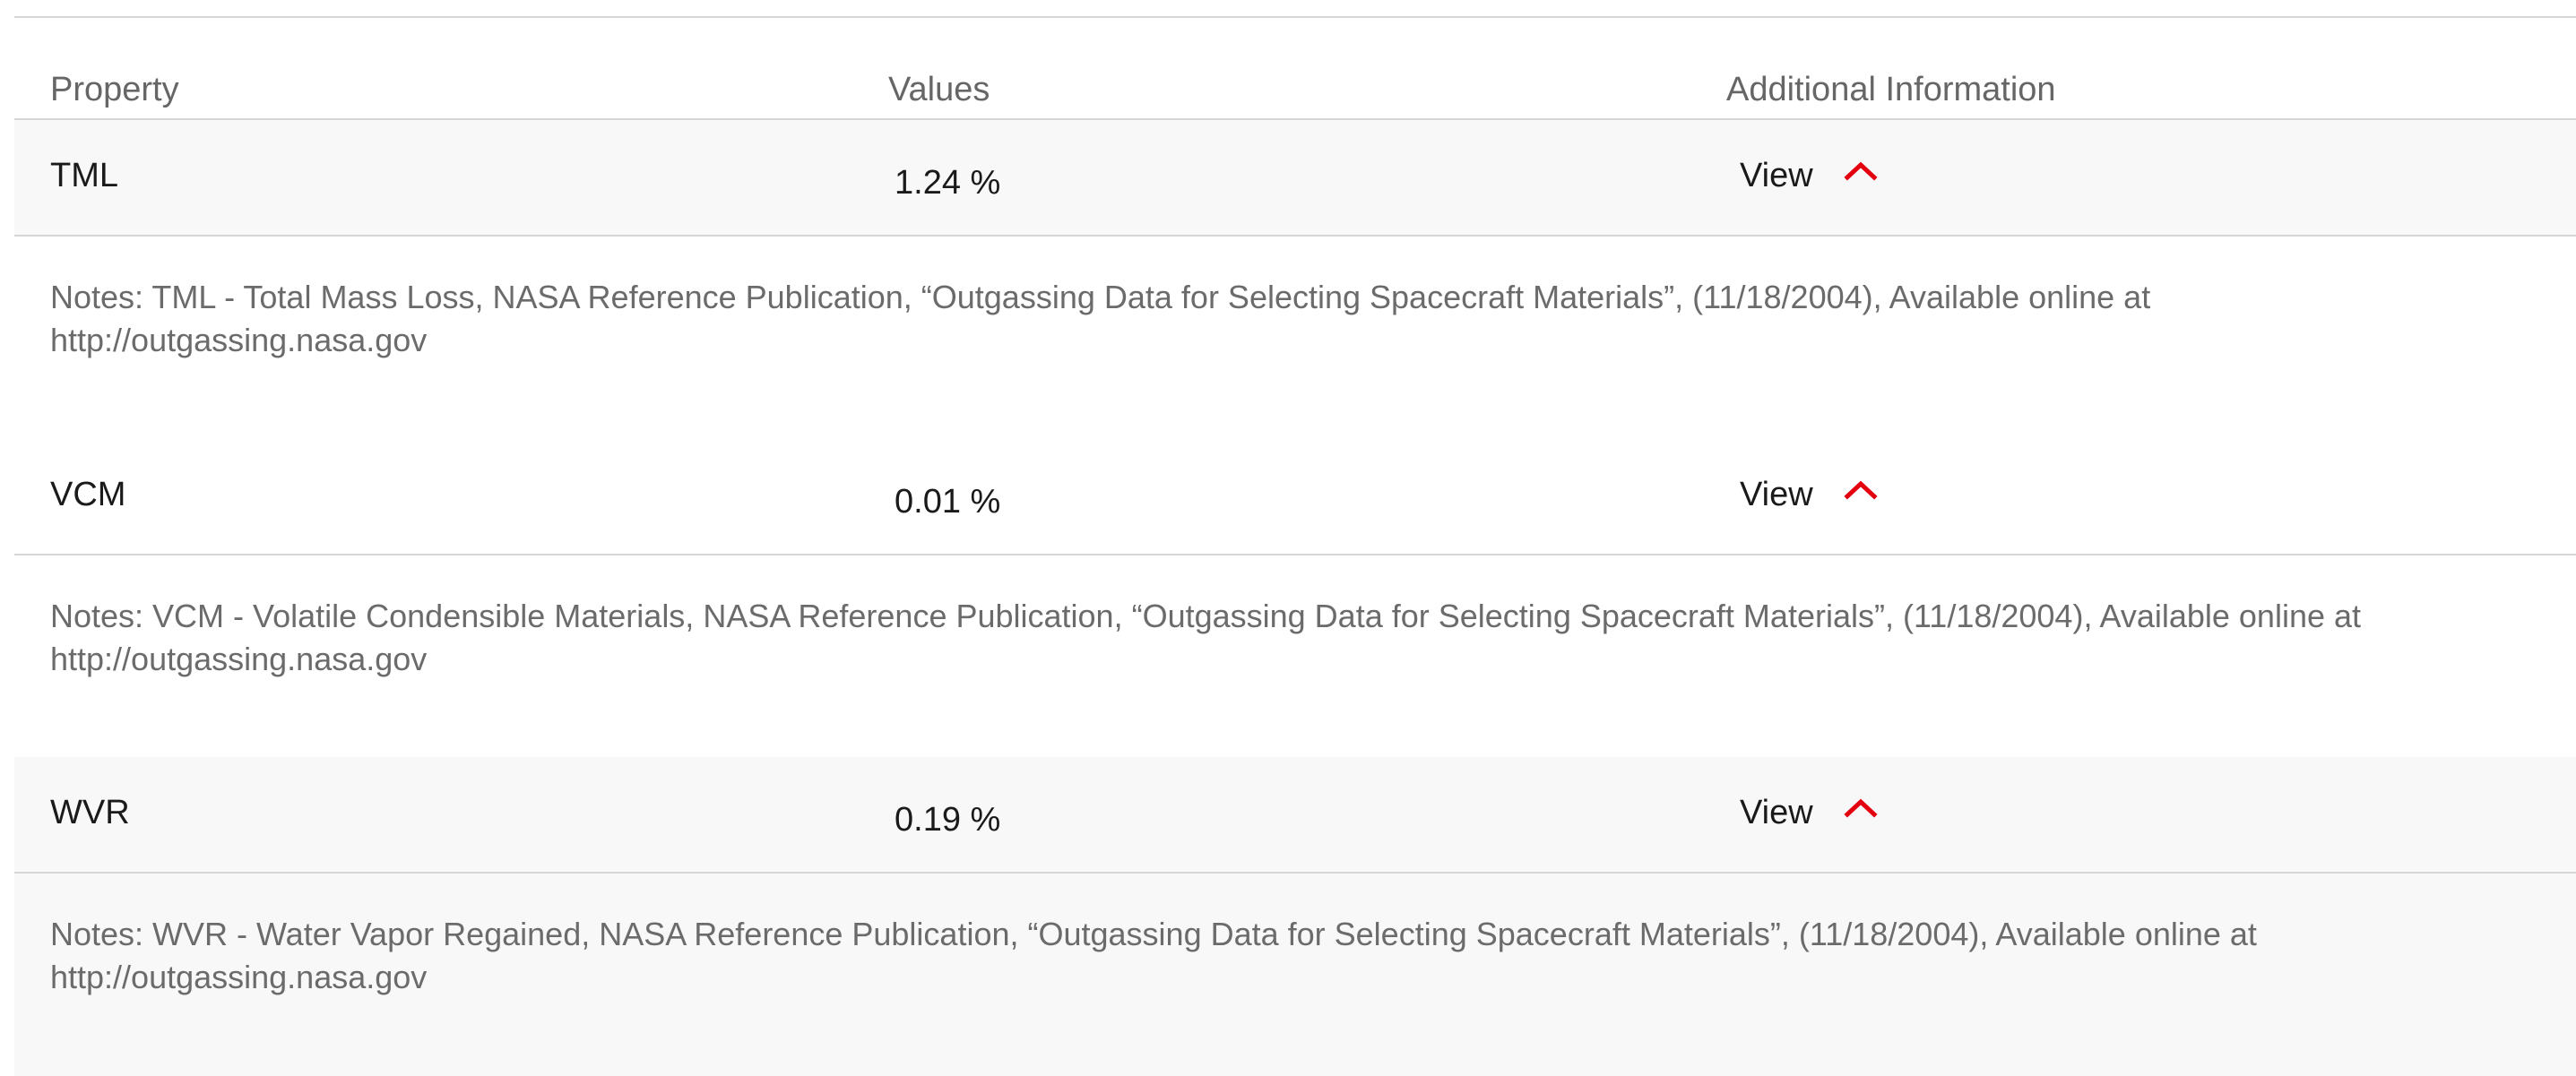 Image resolution: width=2576 pixels, height=1076 pixels. What do you see at coordinates (90, 813) in the screenshot?
I see `property-name: WVR` at bounding box center [90, 813].